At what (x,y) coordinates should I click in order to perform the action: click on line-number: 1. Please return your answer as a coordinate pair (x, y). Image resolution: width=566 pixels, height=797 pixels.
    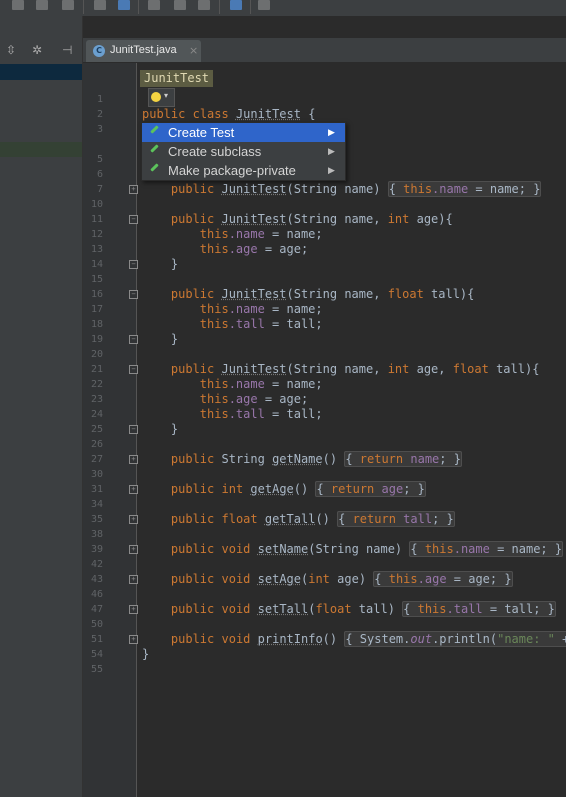
    Looking at the image, I should click on (99, 99).